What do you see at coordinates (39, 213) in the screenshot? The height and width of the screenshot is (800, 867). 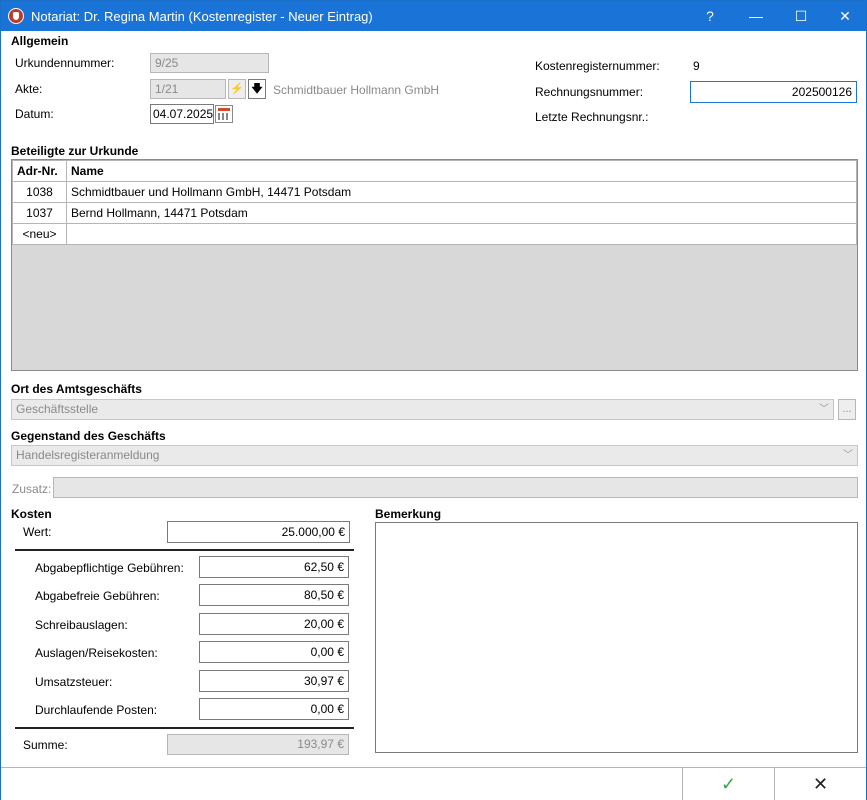 I see `cell-adr: 1037` at bounding box center [39, 213].